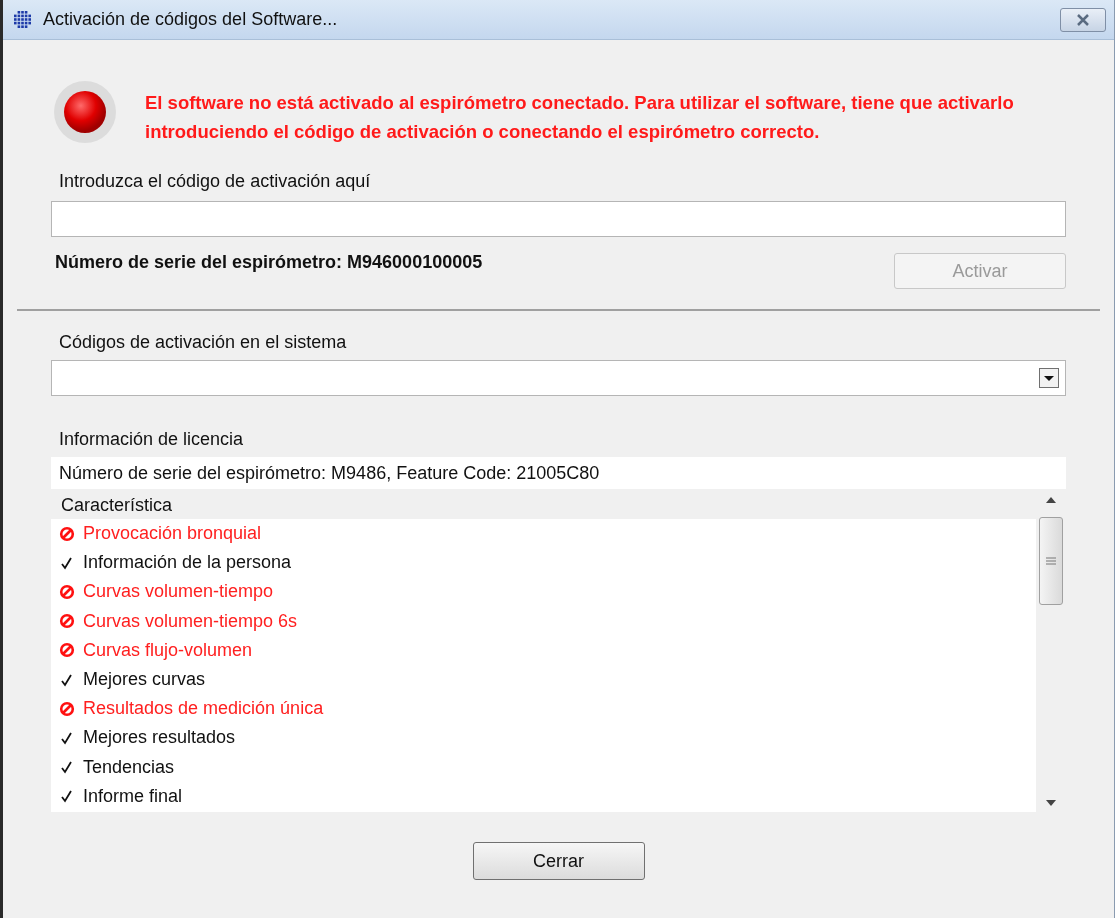  I want to click on close-icon, so click(1083, 19).